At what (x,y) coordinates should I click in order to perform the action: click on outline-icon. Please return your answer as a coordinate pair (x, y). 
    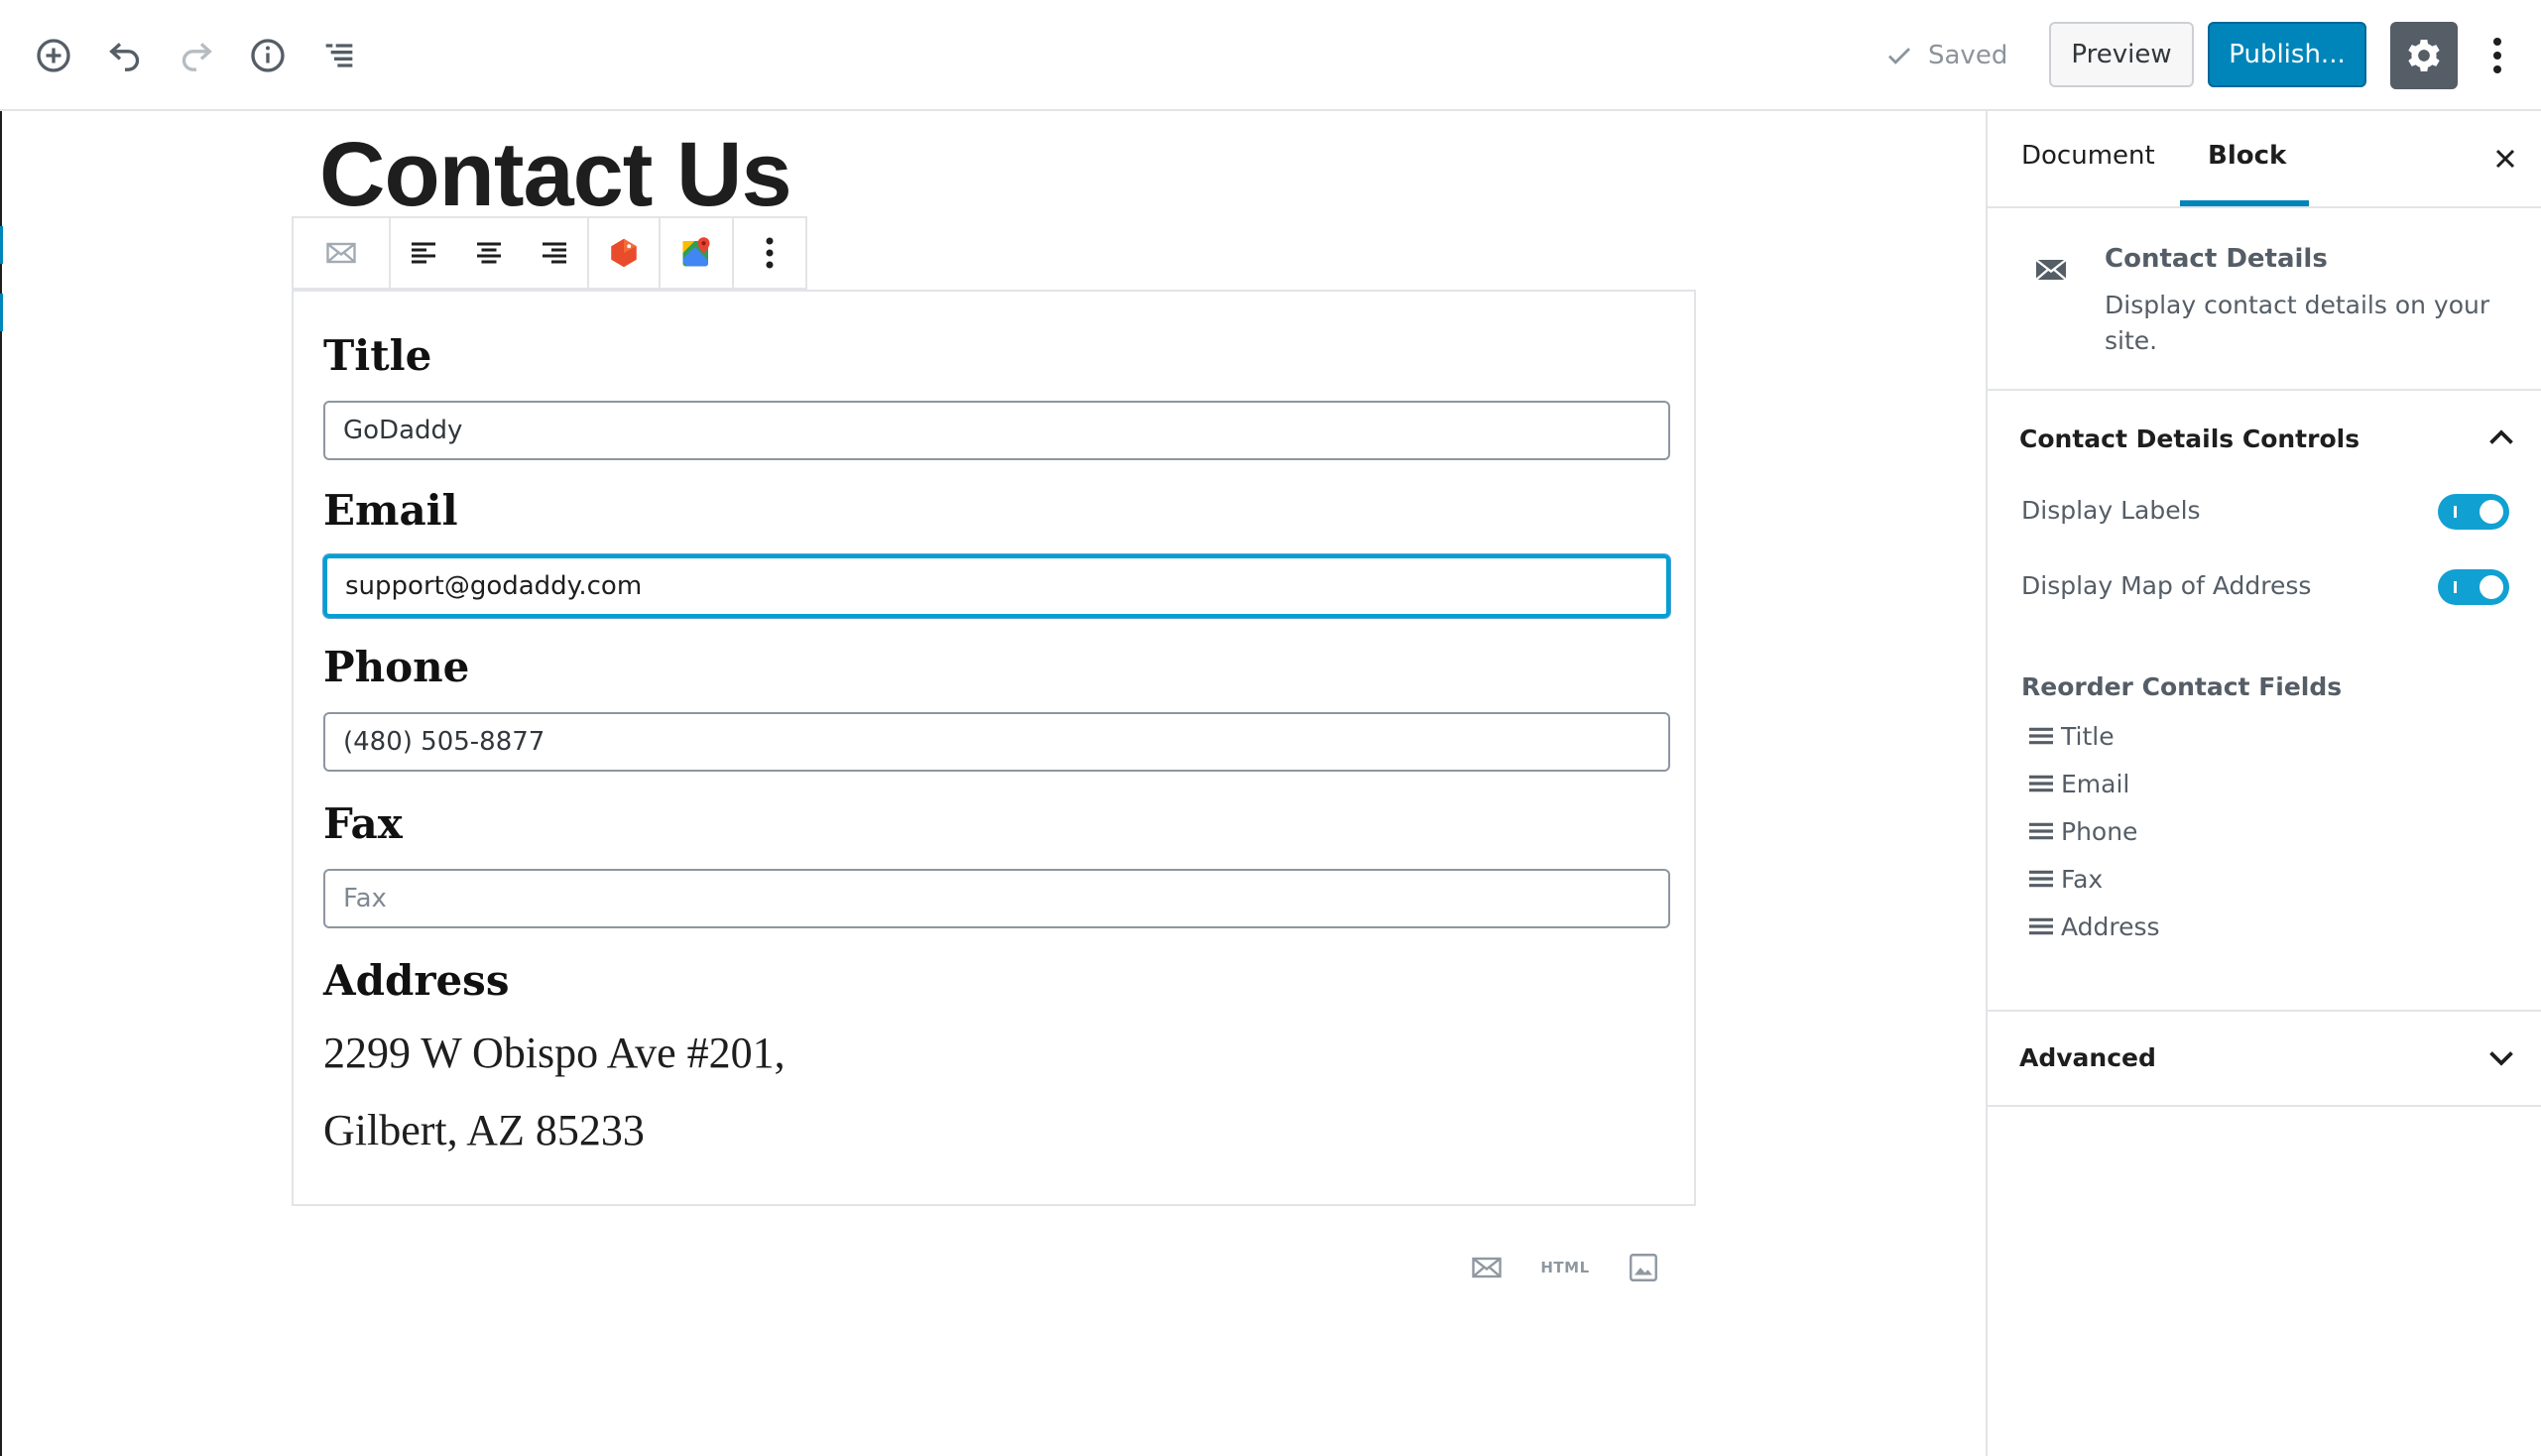
    Looking at the image, I should click on (339, 55).